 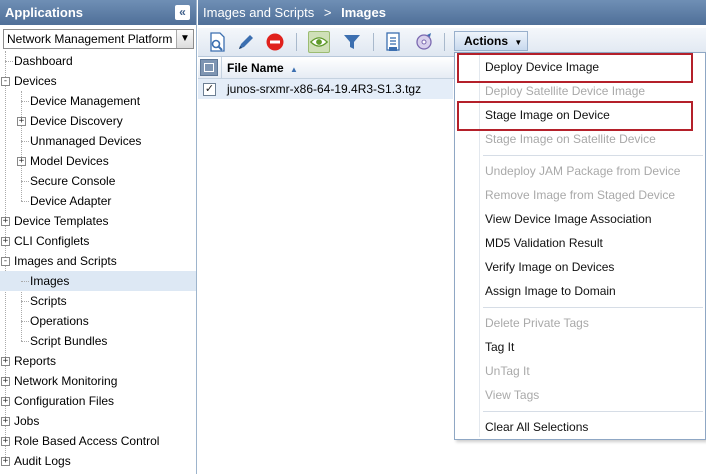 What do you see at coordinates (246, 42) in the screenshot?
I see `edit-pencil-icon` at bounding box center [246, 42].